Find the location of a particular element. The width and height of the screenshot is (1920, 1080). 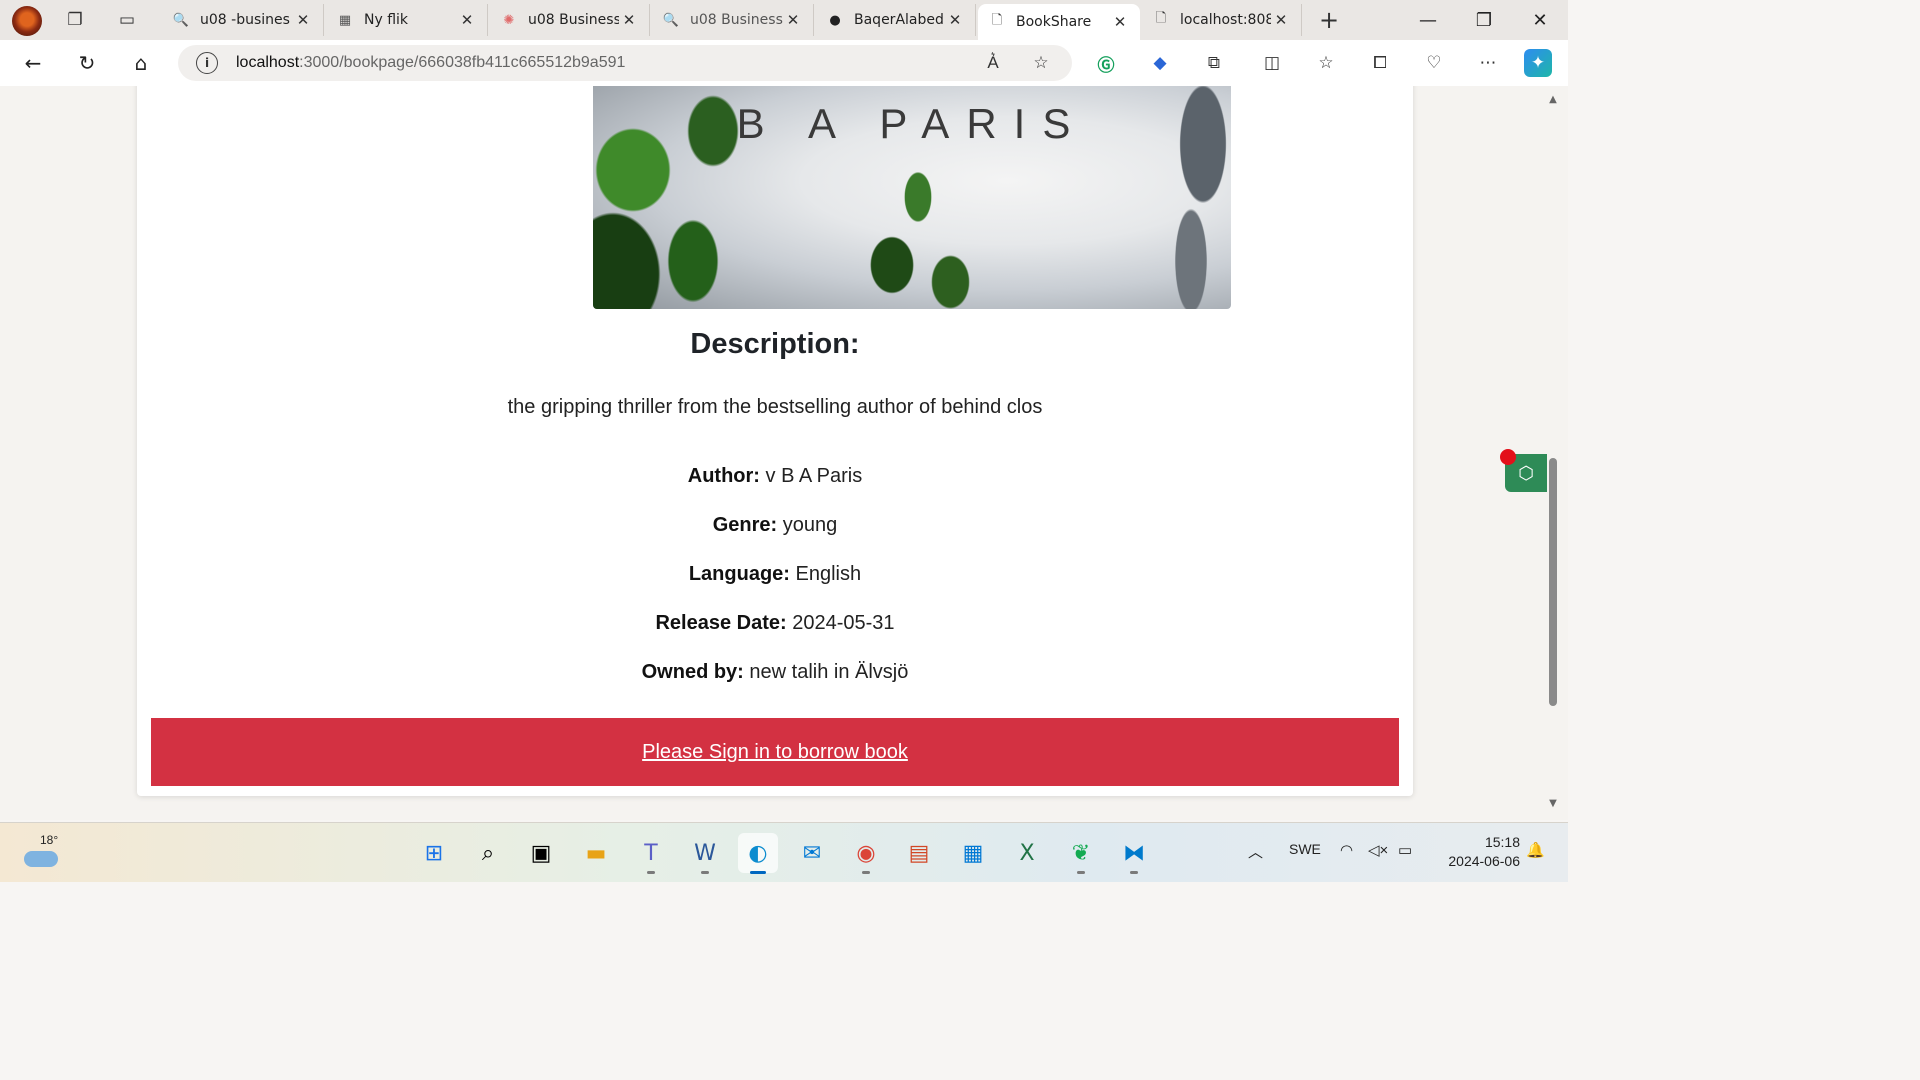

teams-icon: T is located at coordinates (651, 853).